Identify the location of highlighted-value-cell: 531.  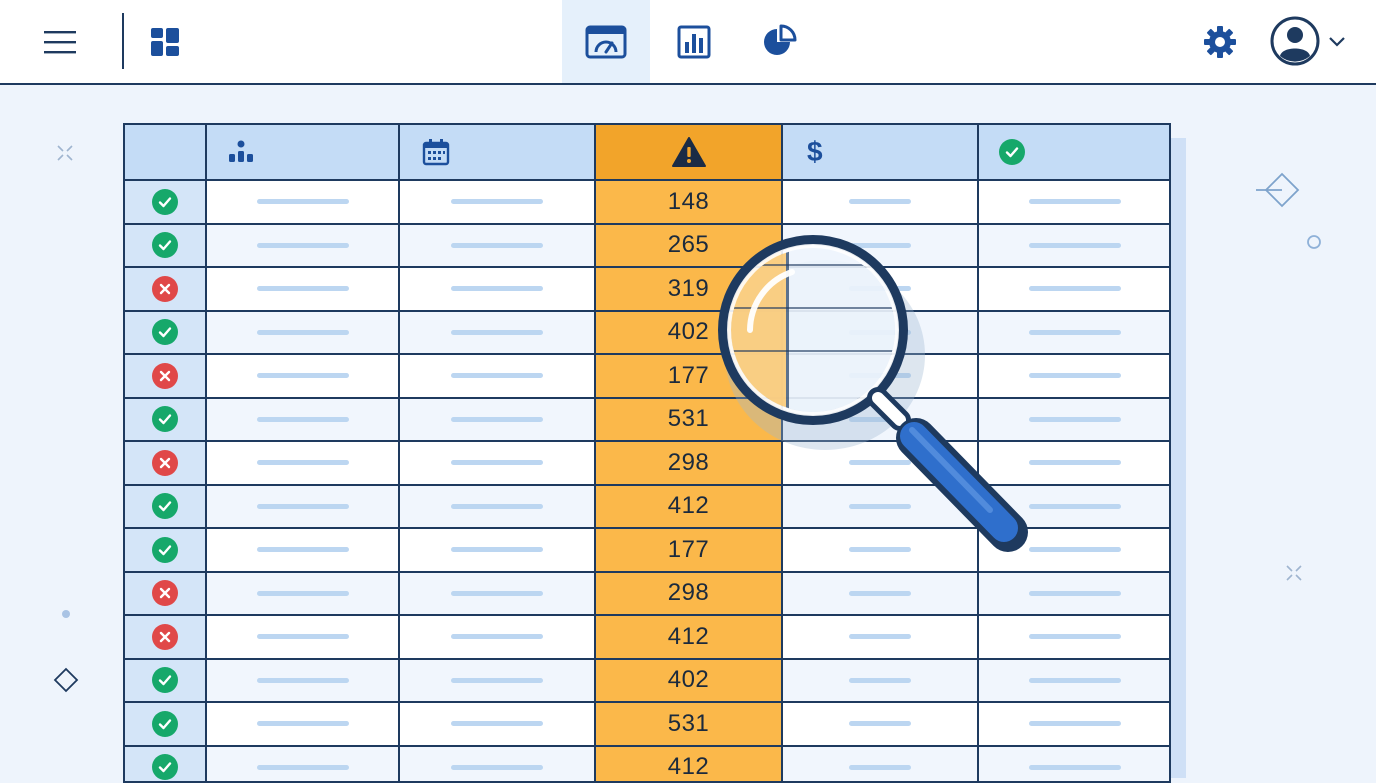
(689, 723).